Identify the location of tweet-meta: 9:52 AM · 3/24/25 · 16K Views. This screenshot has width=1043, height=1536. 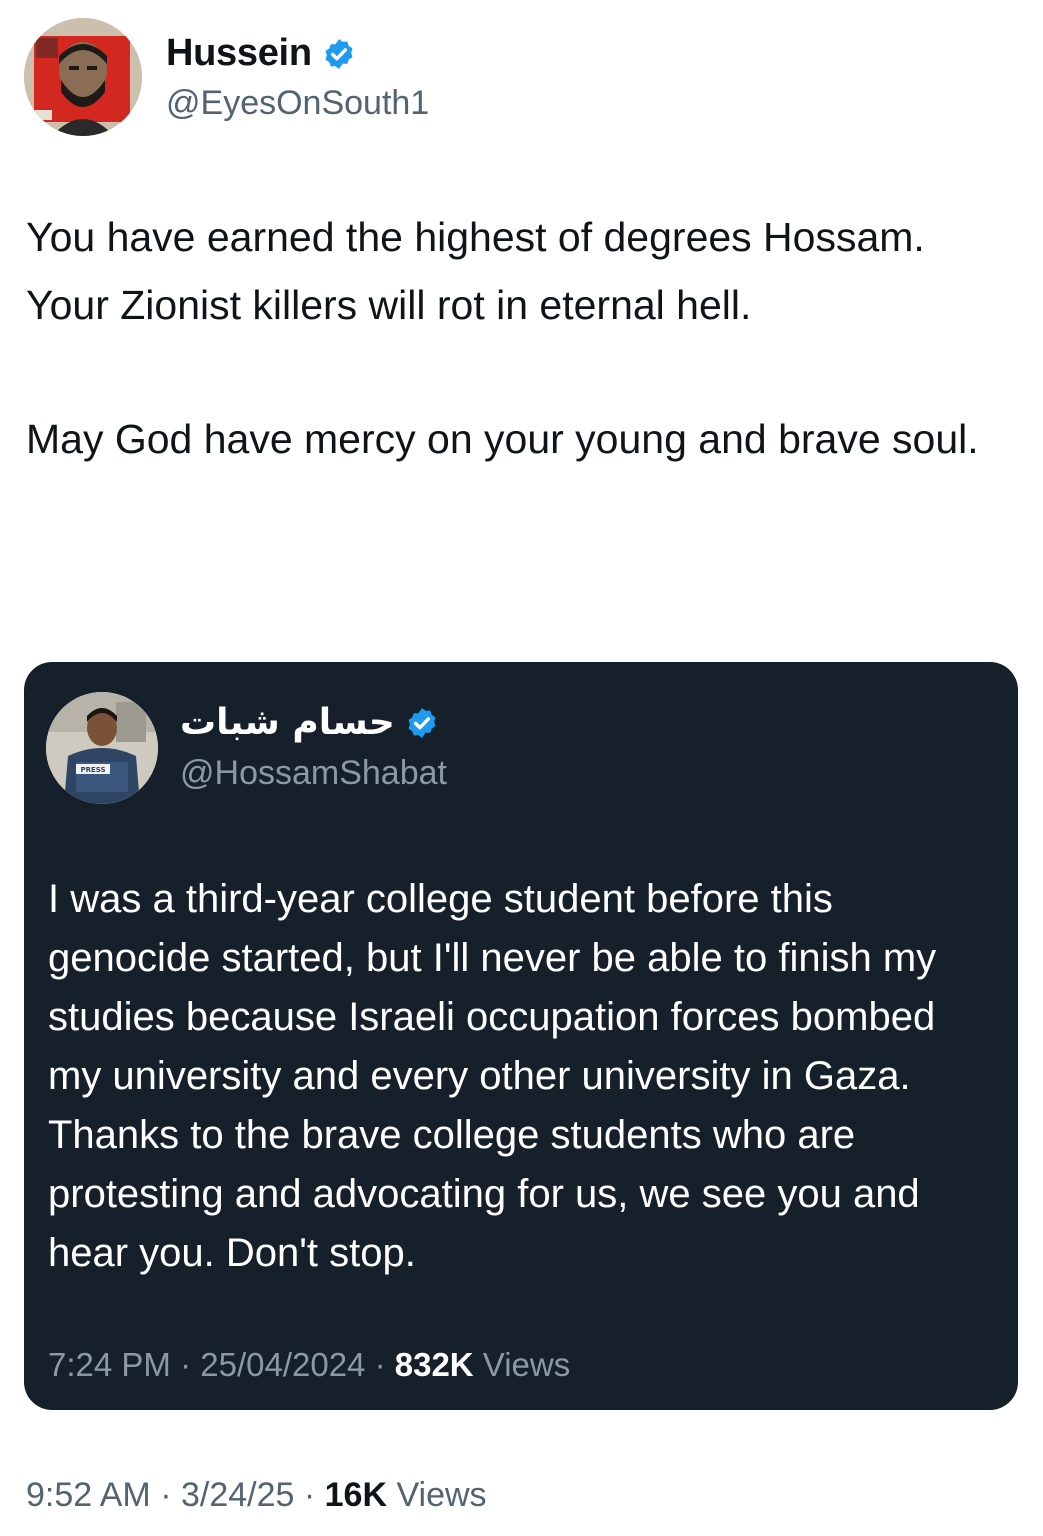
(256, 1495).